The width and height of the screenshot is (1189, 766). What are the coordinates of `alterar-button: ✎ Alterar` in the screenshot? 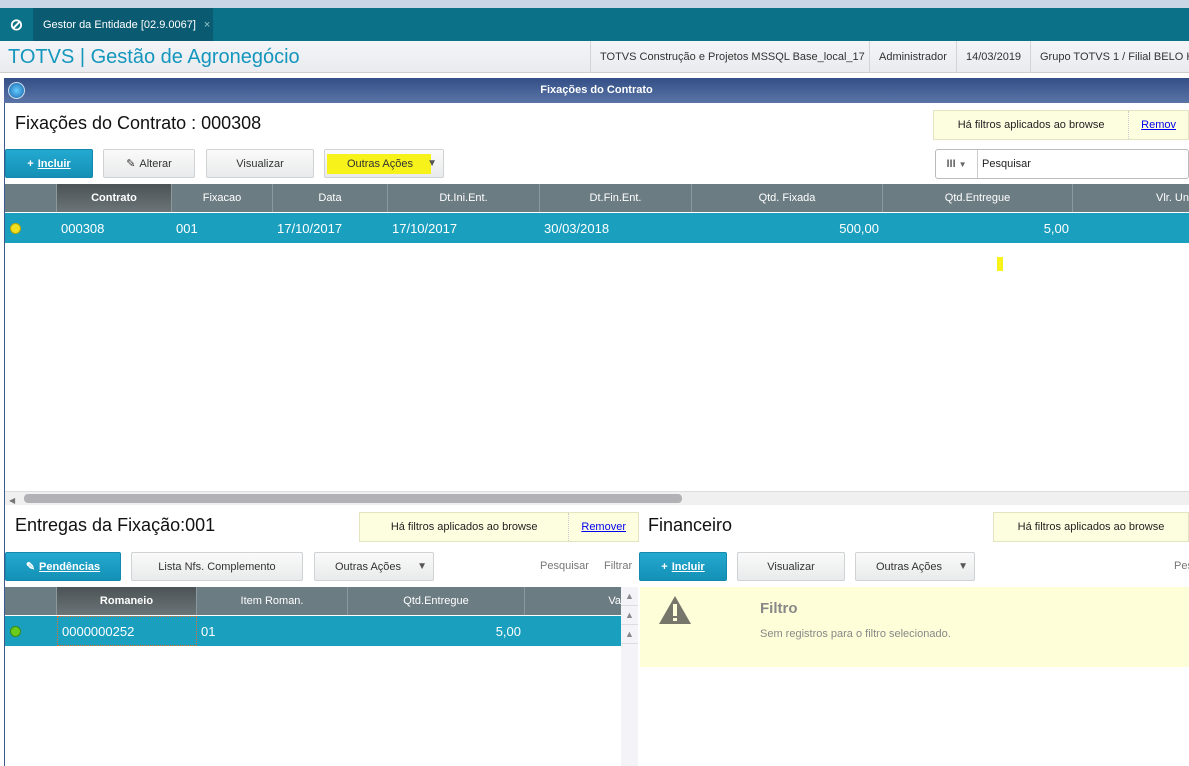 It's located at (149, 163).